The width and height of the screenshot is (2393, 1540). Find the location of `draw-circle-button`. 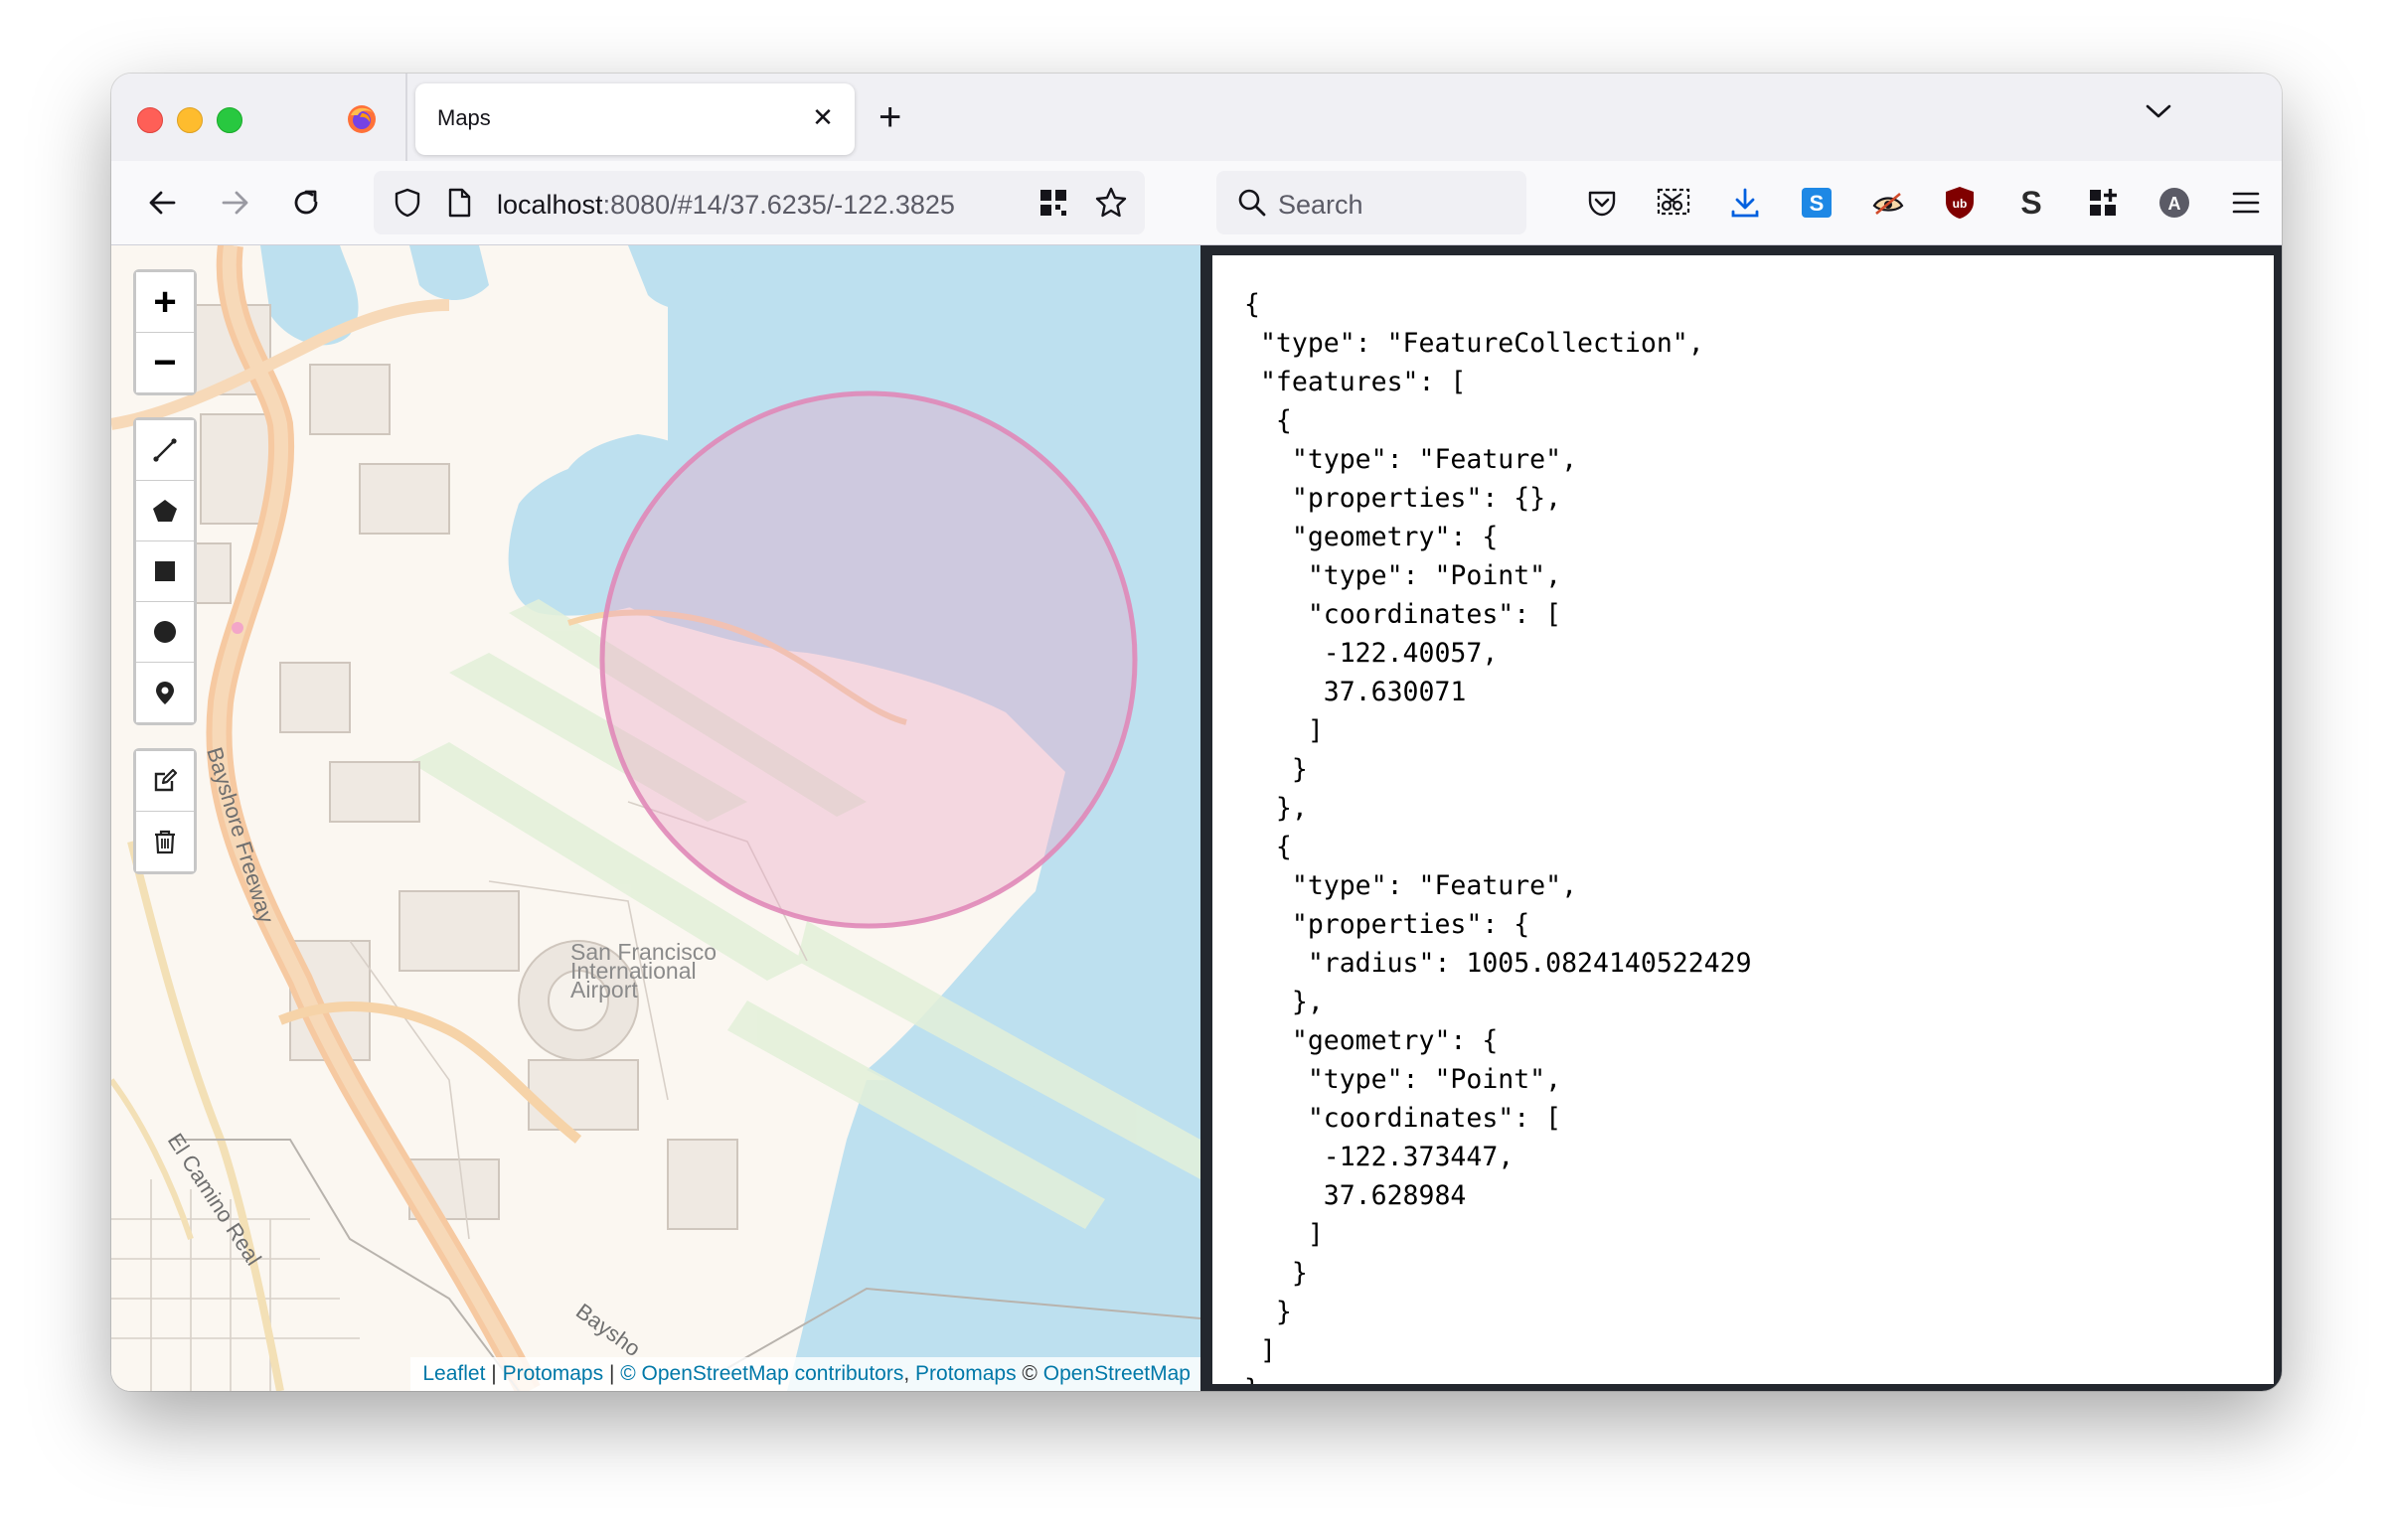

draw-circle-button is located at coordinates (165, 632).